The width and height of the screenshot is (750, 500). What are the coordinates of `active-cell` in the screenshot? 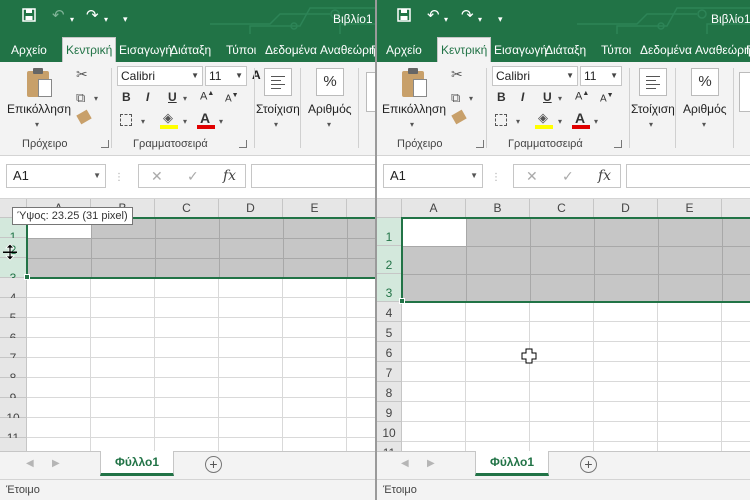 It's located at (434, 232).